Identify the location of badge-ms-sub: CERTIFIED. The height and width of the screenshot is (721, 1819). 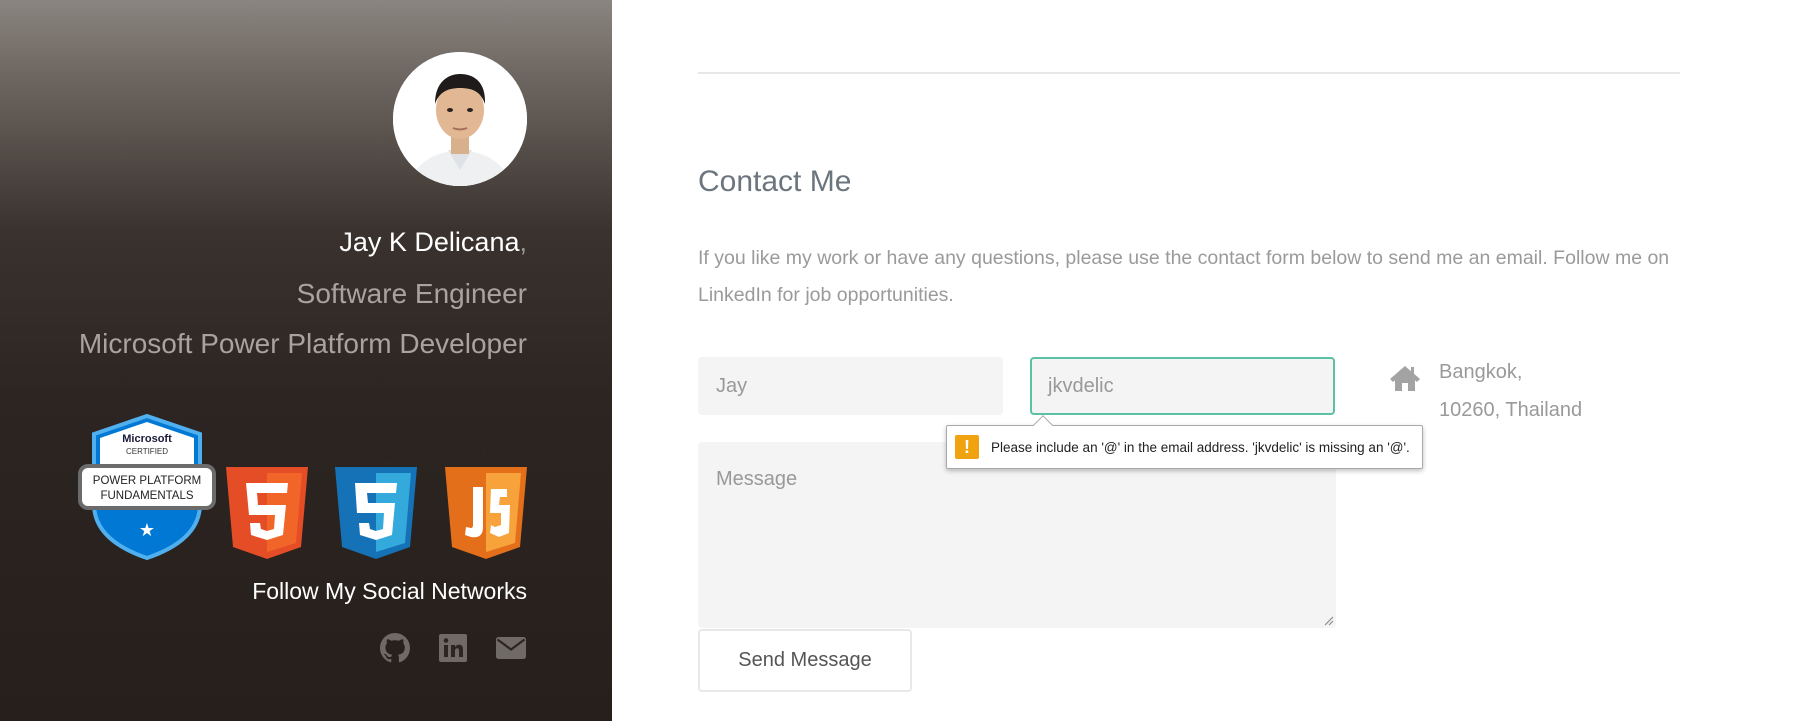
(147, 451).